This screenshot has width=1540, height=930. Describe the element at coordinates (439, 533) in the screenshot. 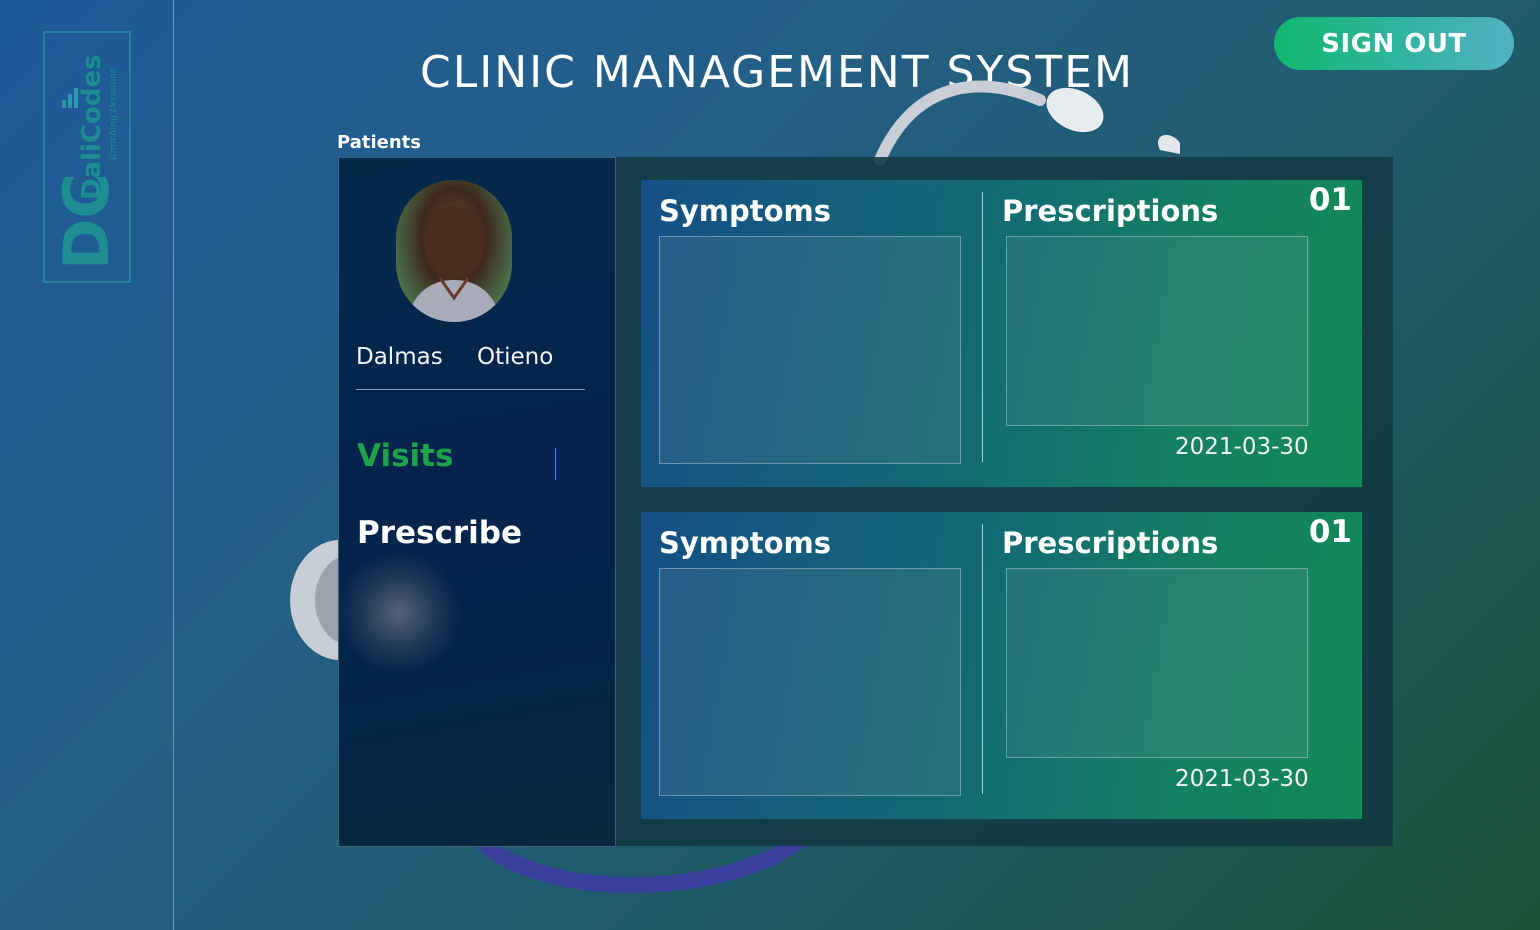

I see `nav-prescribe: Prescribe` at that location.